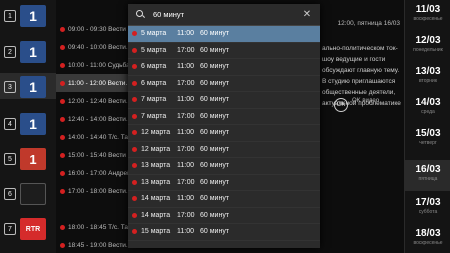 The height and width of the screenshot is (253, 450). What do you see at coordinates (154, 34) in the screenshot?
I see `result-date: 5 марта` at bounding box center [154, 34].